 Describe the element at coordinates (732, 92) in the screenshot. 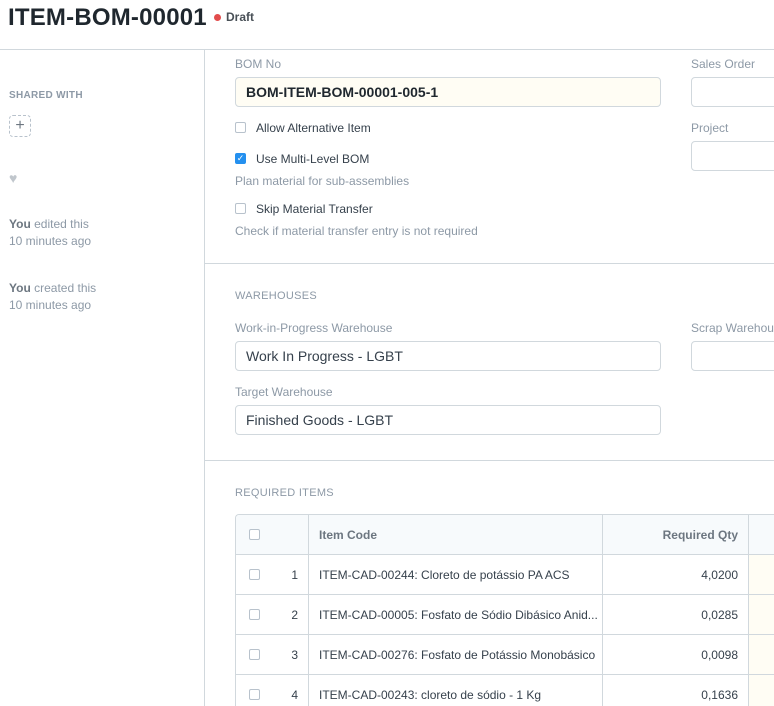

I see `sales-order-field` at that location.